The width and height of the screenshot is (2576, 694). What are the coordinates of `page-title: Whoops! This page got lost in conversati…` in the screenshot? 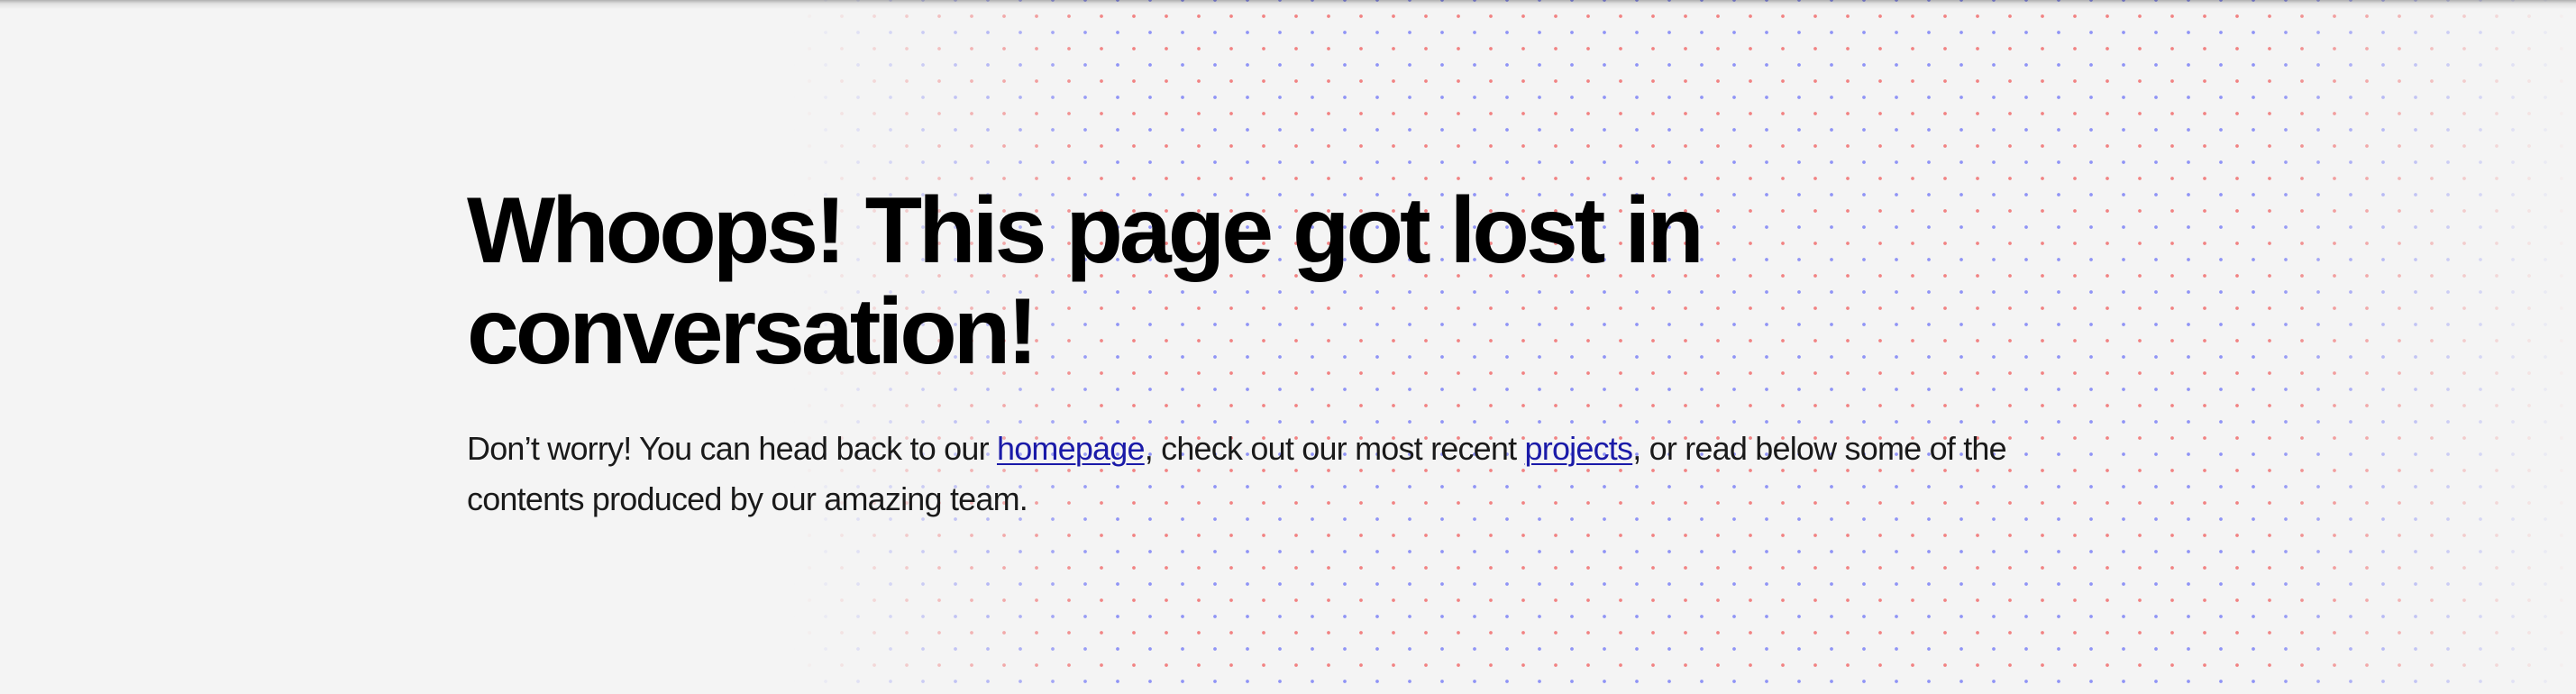 It's located at (1085, 281).